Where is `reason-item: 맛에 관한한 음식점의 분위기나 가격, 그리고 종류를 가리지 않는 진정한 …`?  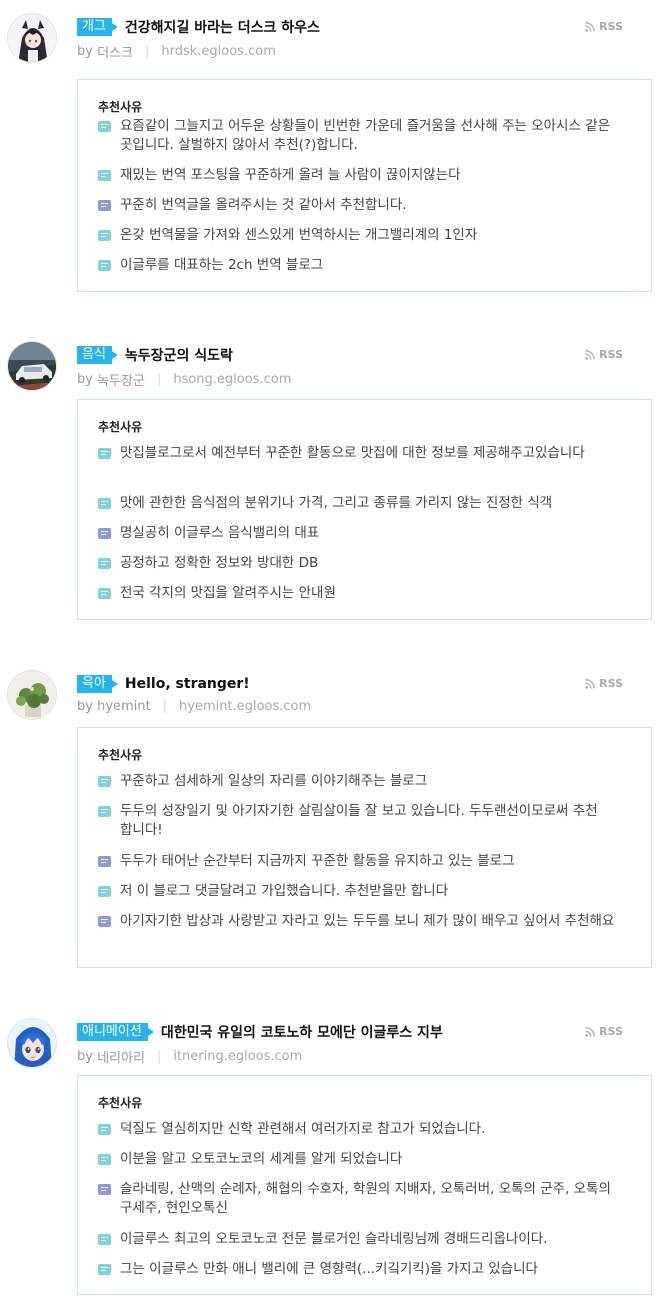 reason-item: 맛에 관한한 음식점의 분위기나 가격, 그리고 종류를 가리지 않는 진정한 … is located at coordinates (365, 503).